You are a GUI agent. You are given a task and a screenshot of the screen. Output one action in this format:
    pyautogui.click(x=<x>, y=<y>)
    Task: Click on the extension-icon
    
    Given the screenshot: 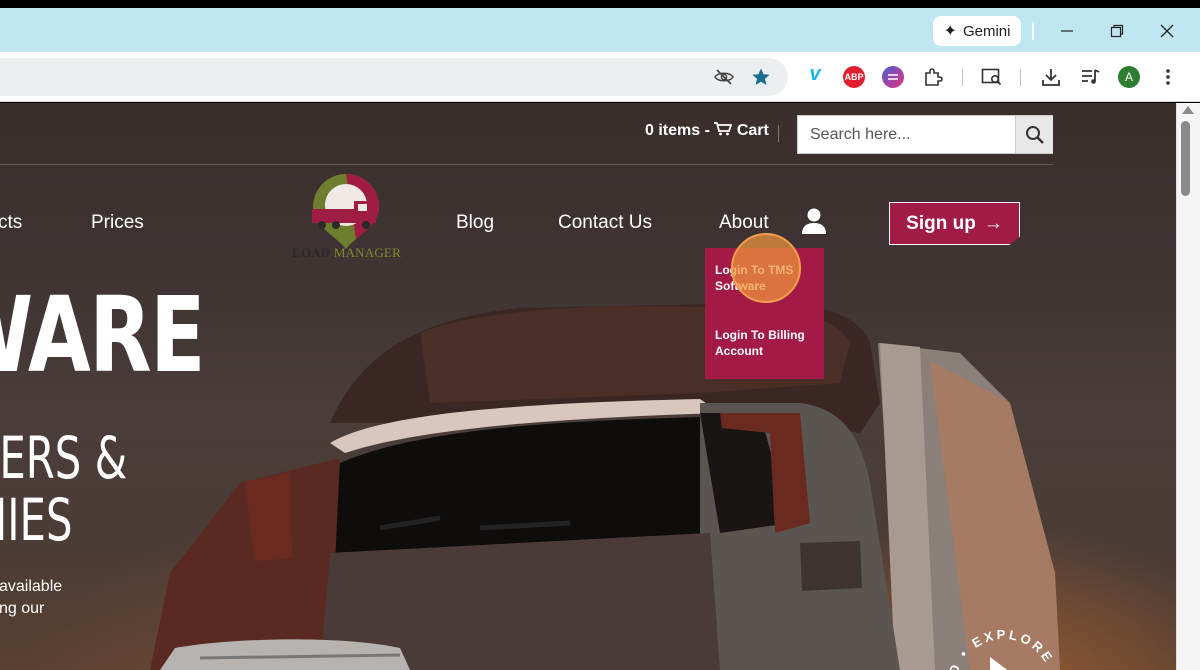 What is the action you would take?
    pyautogui.click(x=893, y=77)
    